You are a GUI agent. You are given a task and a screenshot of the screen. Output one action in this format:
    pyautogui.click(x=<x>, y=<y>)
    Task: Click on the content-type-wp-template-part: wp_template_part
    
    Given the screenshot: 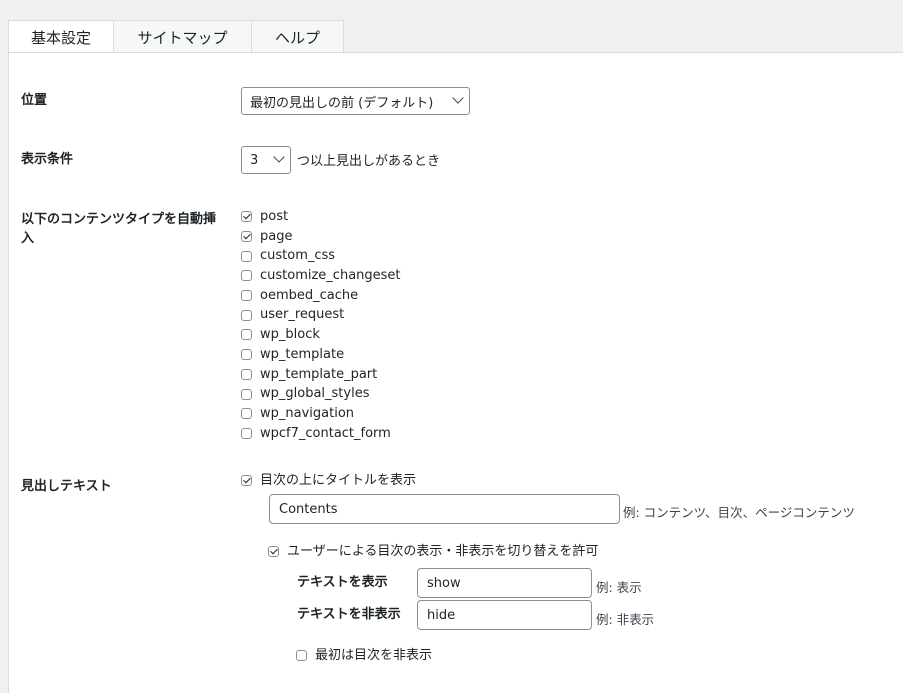 What is the action you would take?
    pyautogui.click(x=321, y=375)
    